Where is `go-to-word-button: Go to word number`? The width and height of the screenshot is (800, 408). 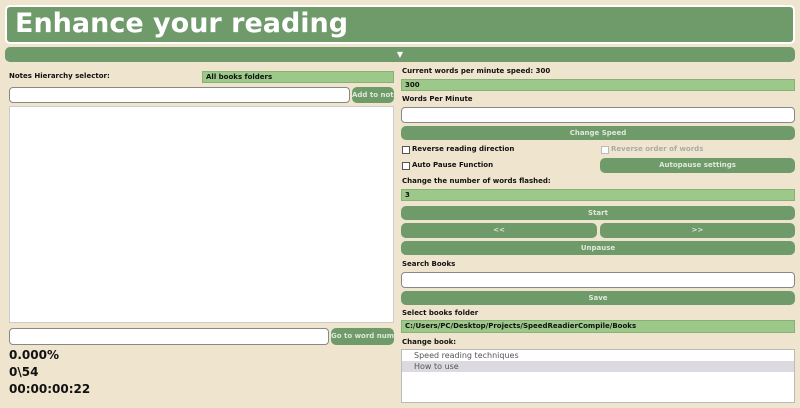
go-to-word-button: Go to word number is located at coordinates (362, 336).